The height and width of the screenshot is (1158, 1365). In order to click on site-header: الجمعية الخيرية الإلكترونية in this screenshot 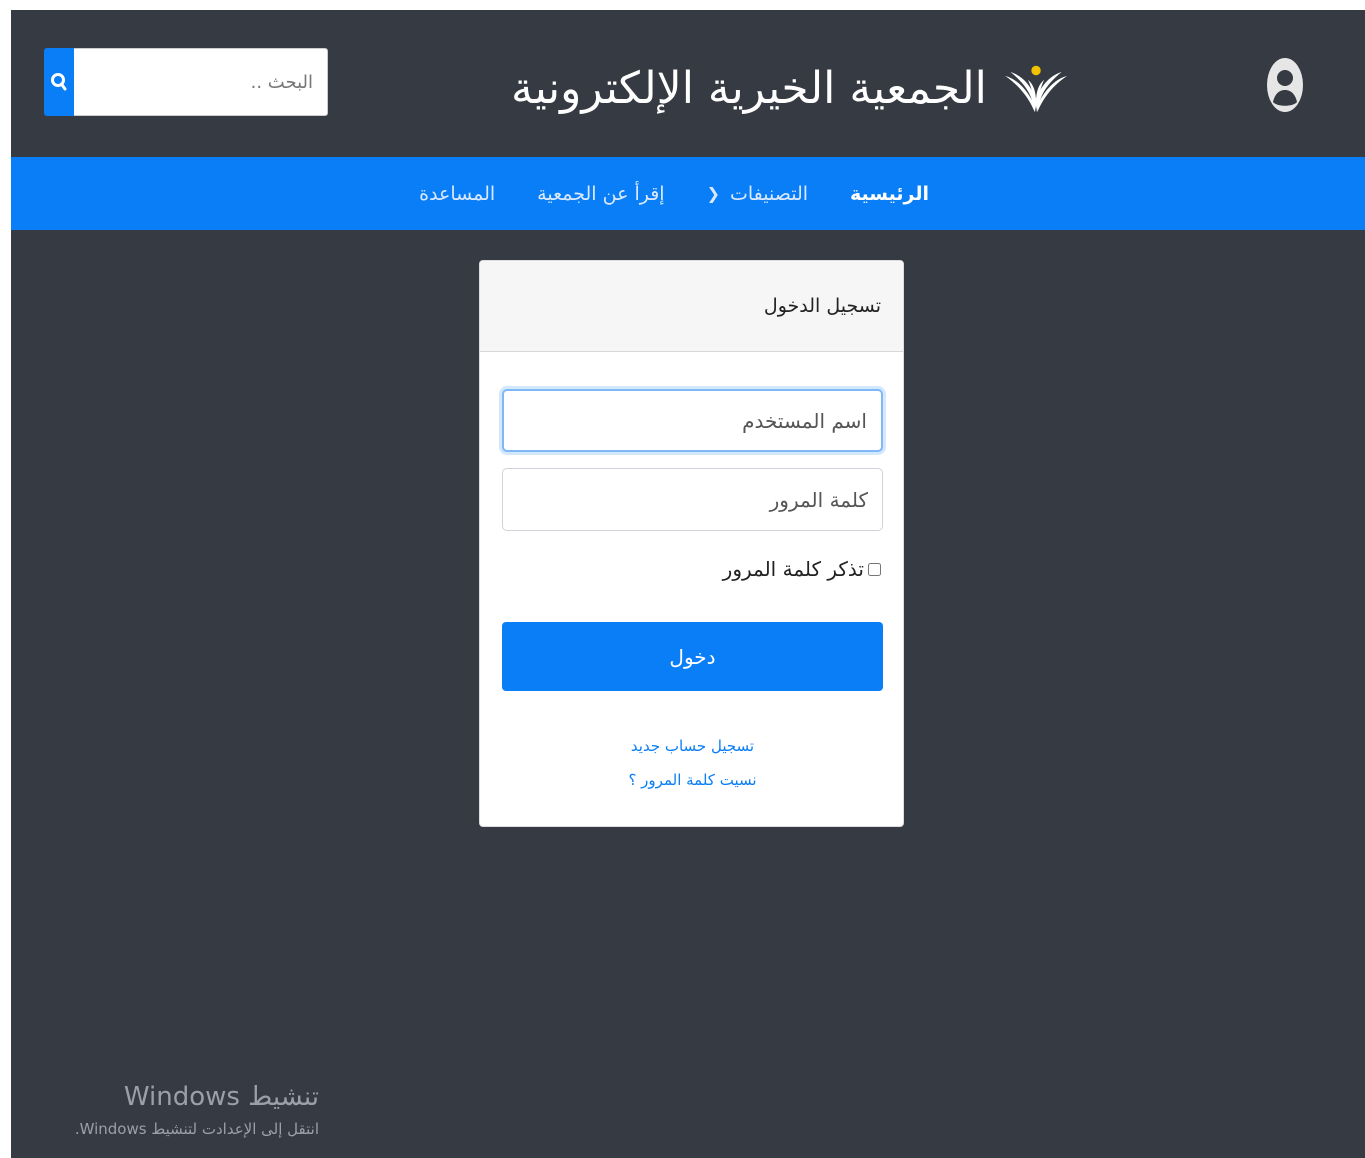, I will do `click(688, 83)`.